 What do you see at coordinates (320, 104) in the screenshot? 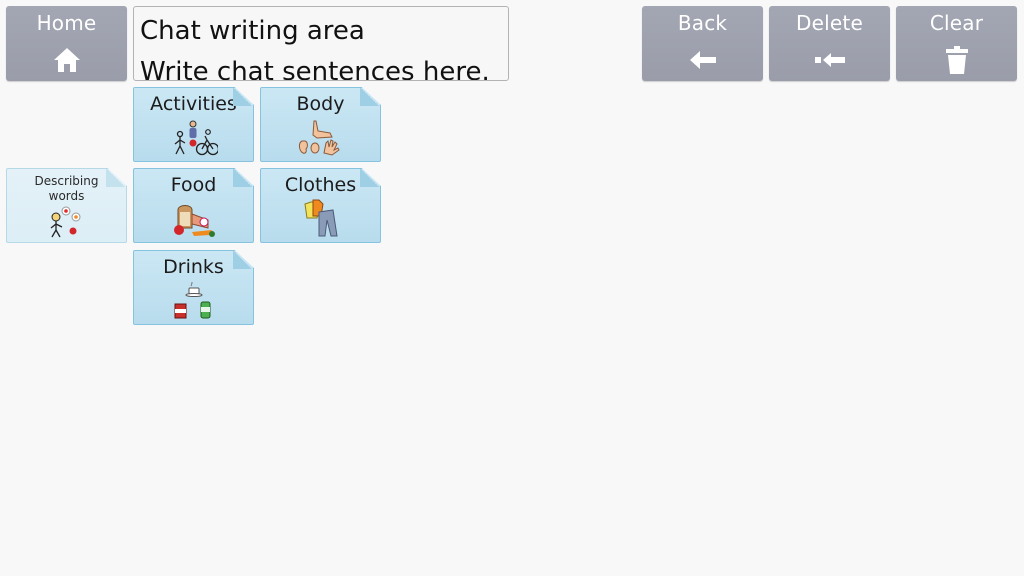
I see `category-label: Body` at bounding box center [320, 104].